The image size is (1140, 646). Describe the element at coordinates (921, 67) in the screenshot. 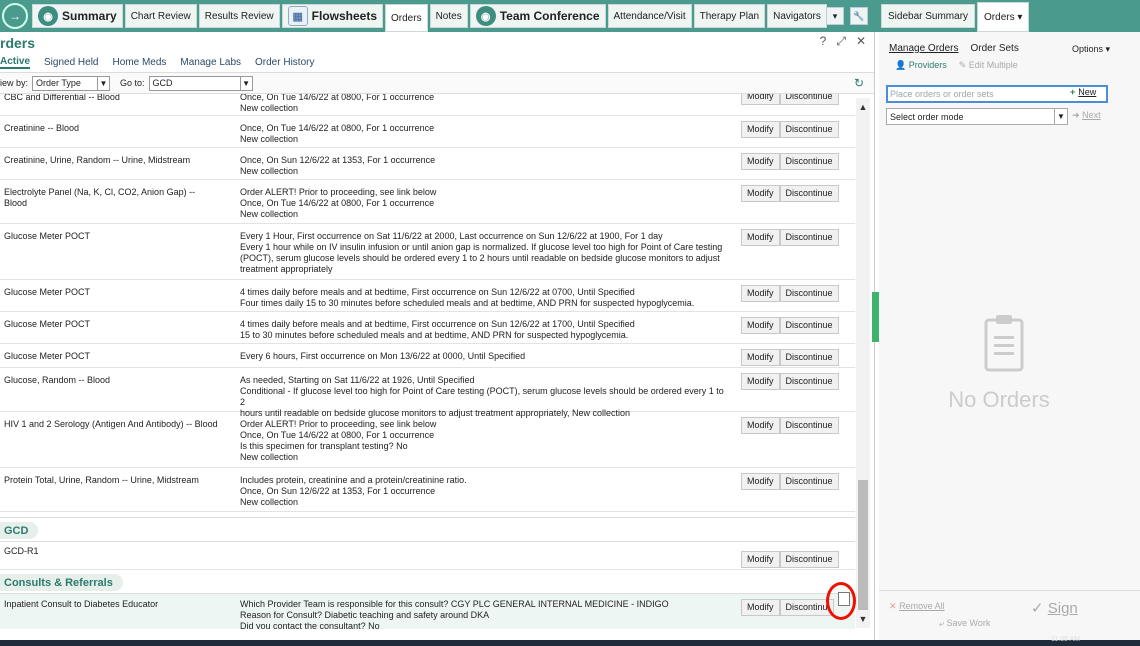

I see `providers-link: 👤 Providers` at that location.